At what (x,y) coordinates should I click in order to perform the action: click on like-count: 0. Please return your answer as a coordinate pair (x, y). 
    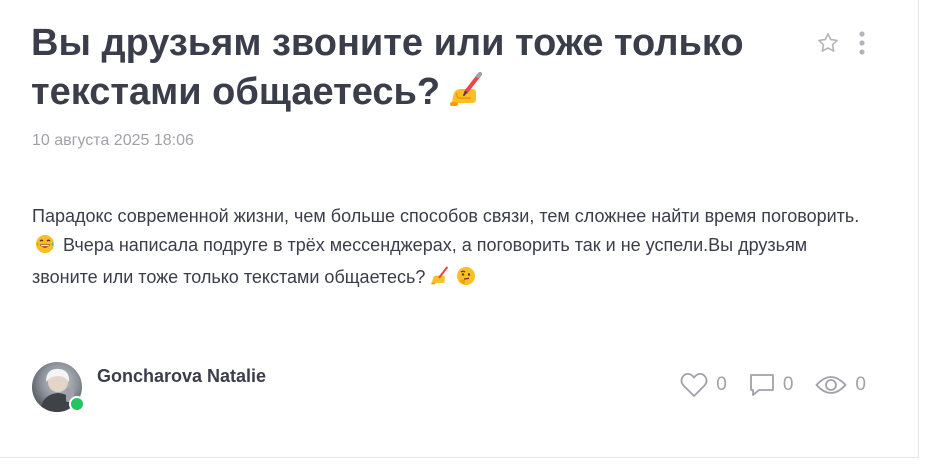
    Looking at the image, I should click on (721, 384).